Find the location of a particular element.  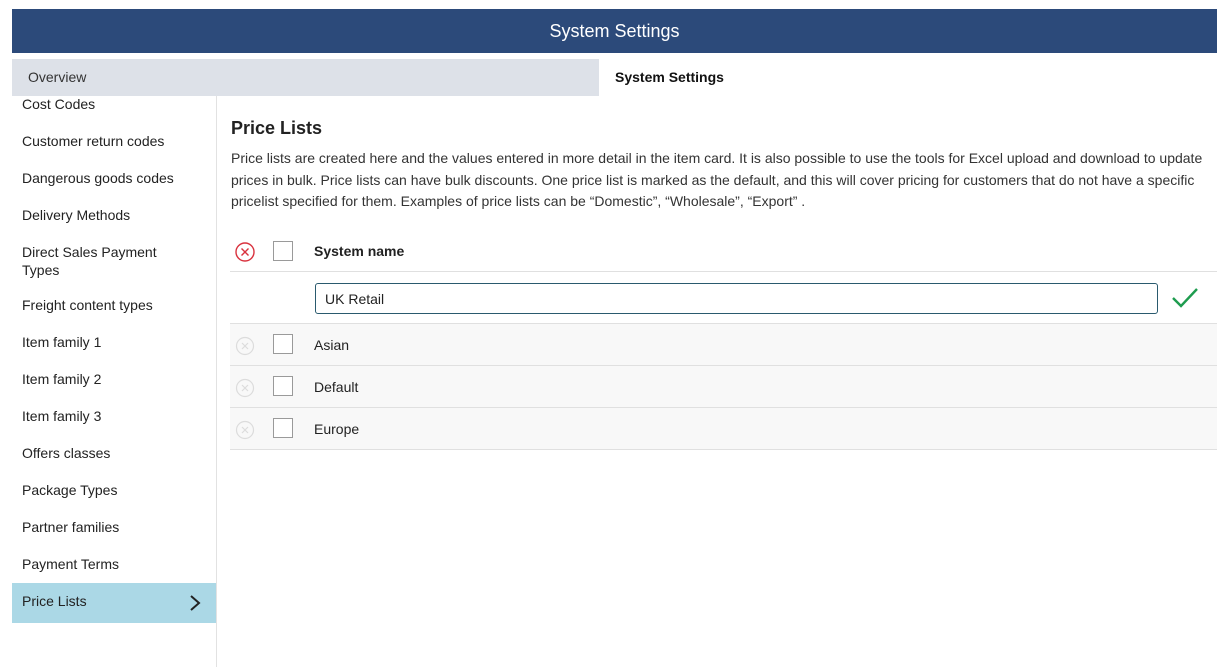

sidebar-item-item-family-1: Item family 1 is located at coordinates (114, 342).